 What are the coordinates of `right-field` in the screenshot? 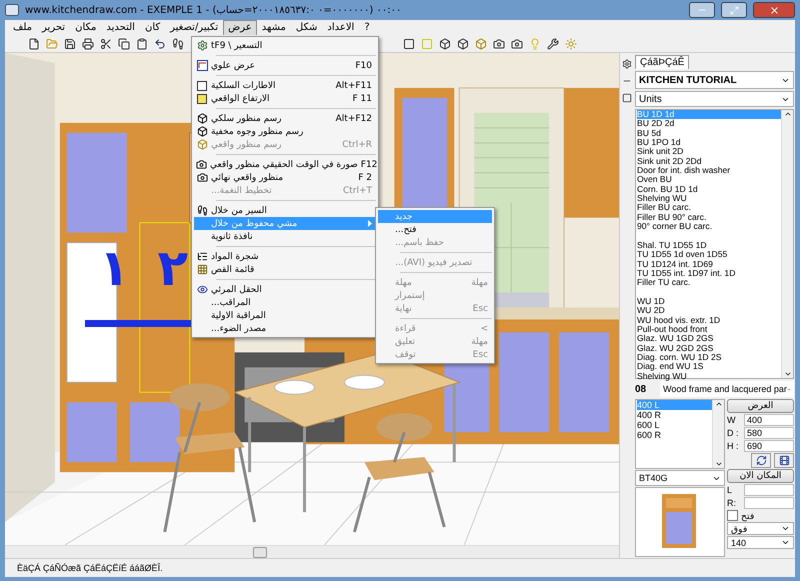 It's located at (769, 503).